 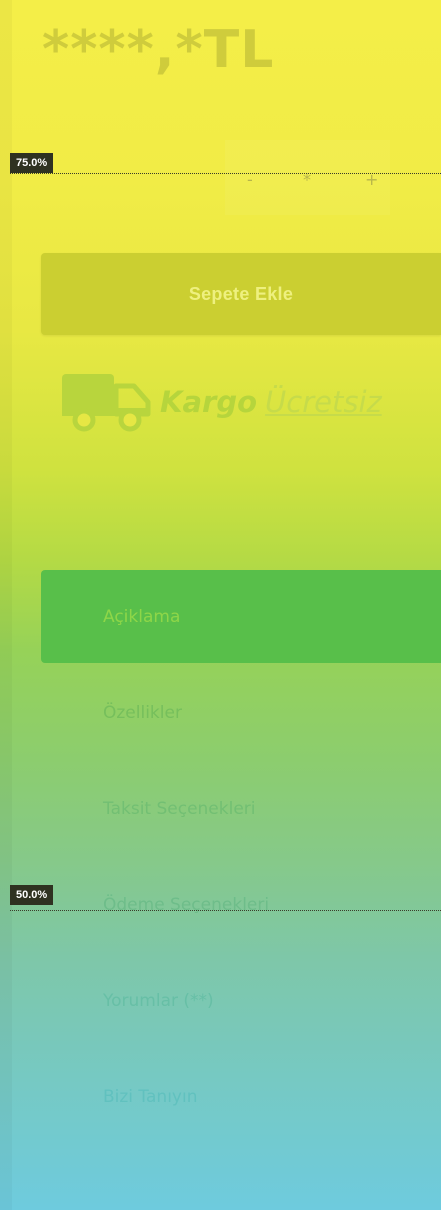 What do you see at coordinates (307, 177) in the screenshot?
I see `quantity-stepper: - * +` at bounding box center [307, 177].